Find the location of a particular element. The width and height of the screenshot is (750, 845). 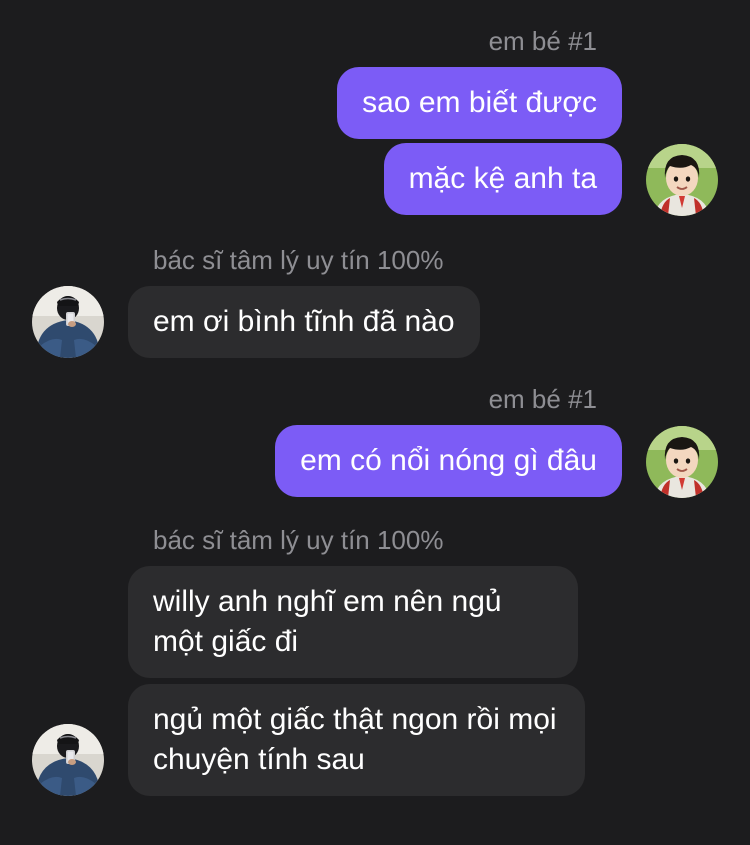

message-bubble-incoming: willy anh nghĩ em nên ngủ một giấc đi is located at coordinates (353, 622).